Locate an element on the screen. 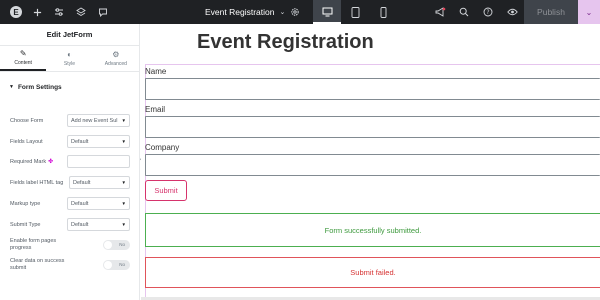 The height and width of the screenshot is (300, 600). whats-new-button is located at coordinates (440, 12).